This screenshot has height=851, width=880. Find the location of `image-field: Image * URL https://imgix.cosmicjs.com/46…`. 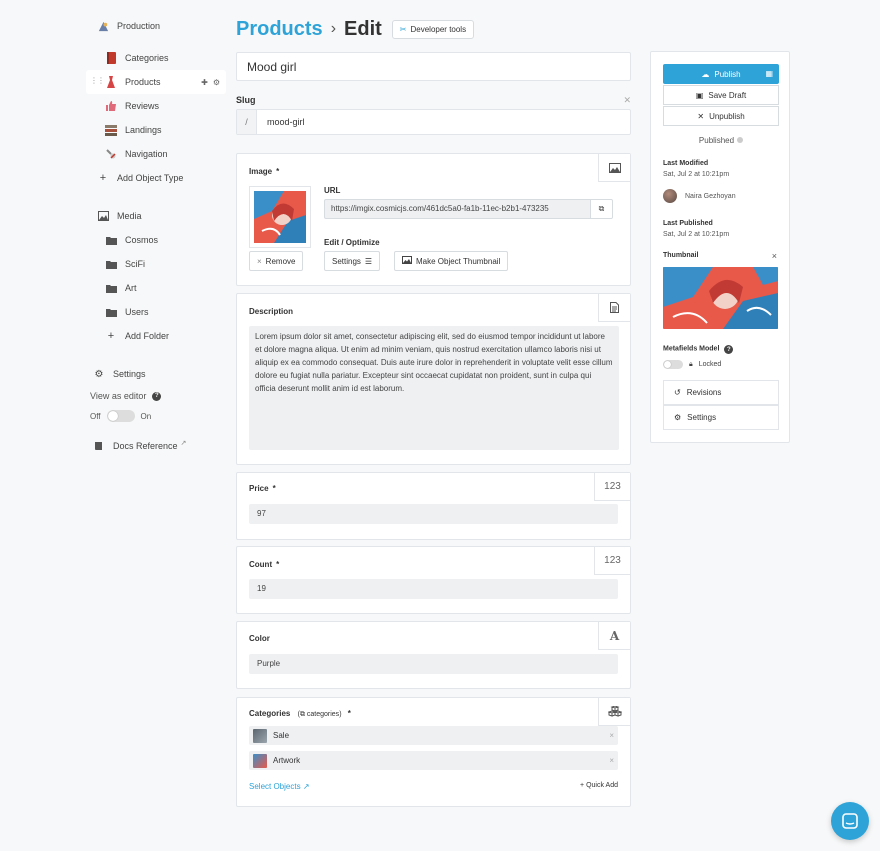

image-field: Image * URL https://imgix.cosmicjs.com/46… is located at coordinates (433, 219).